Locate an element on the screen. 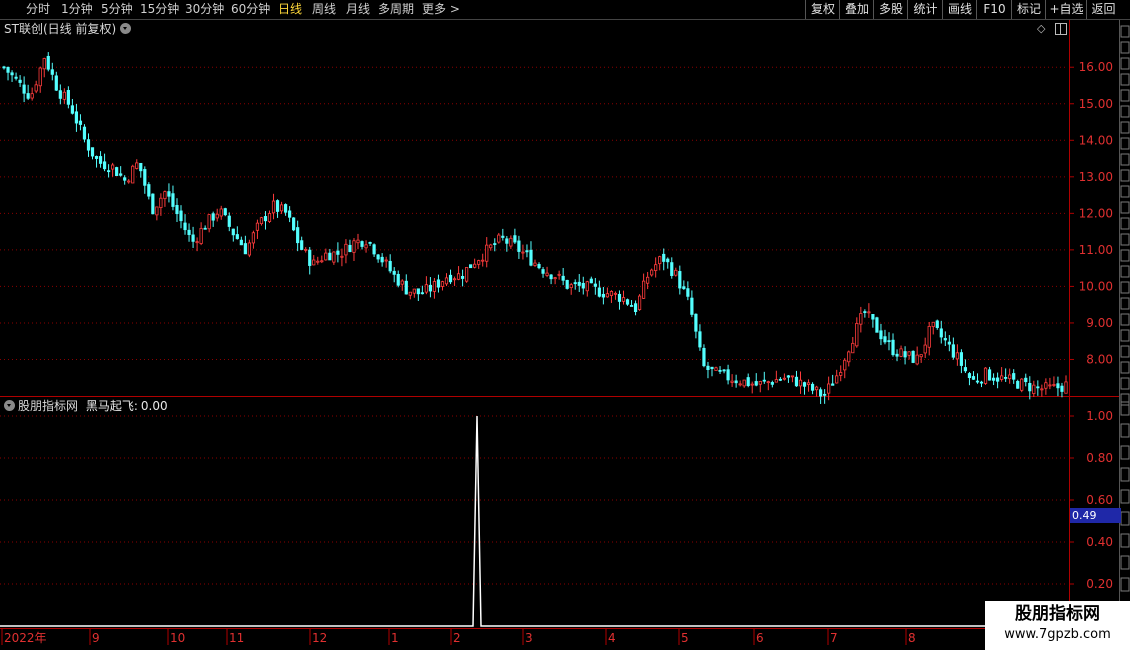 This screenshot has height=650, width=1130. period-tab-9: 多周期 is located at coordinates (396, 9).